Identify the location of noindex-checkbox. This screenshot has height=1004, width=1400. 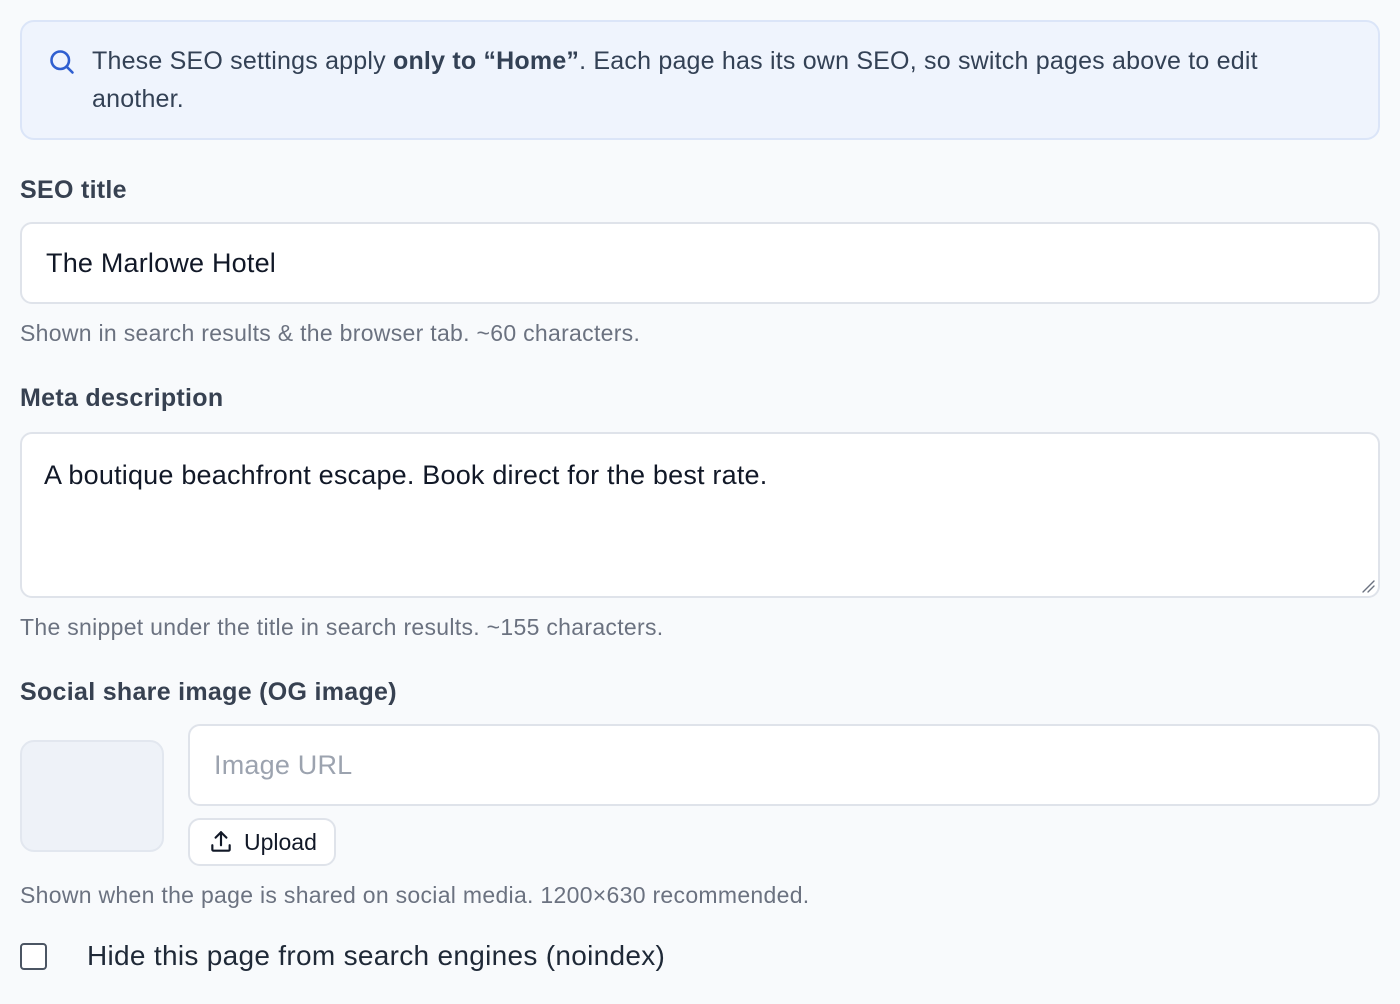
(33, 956).